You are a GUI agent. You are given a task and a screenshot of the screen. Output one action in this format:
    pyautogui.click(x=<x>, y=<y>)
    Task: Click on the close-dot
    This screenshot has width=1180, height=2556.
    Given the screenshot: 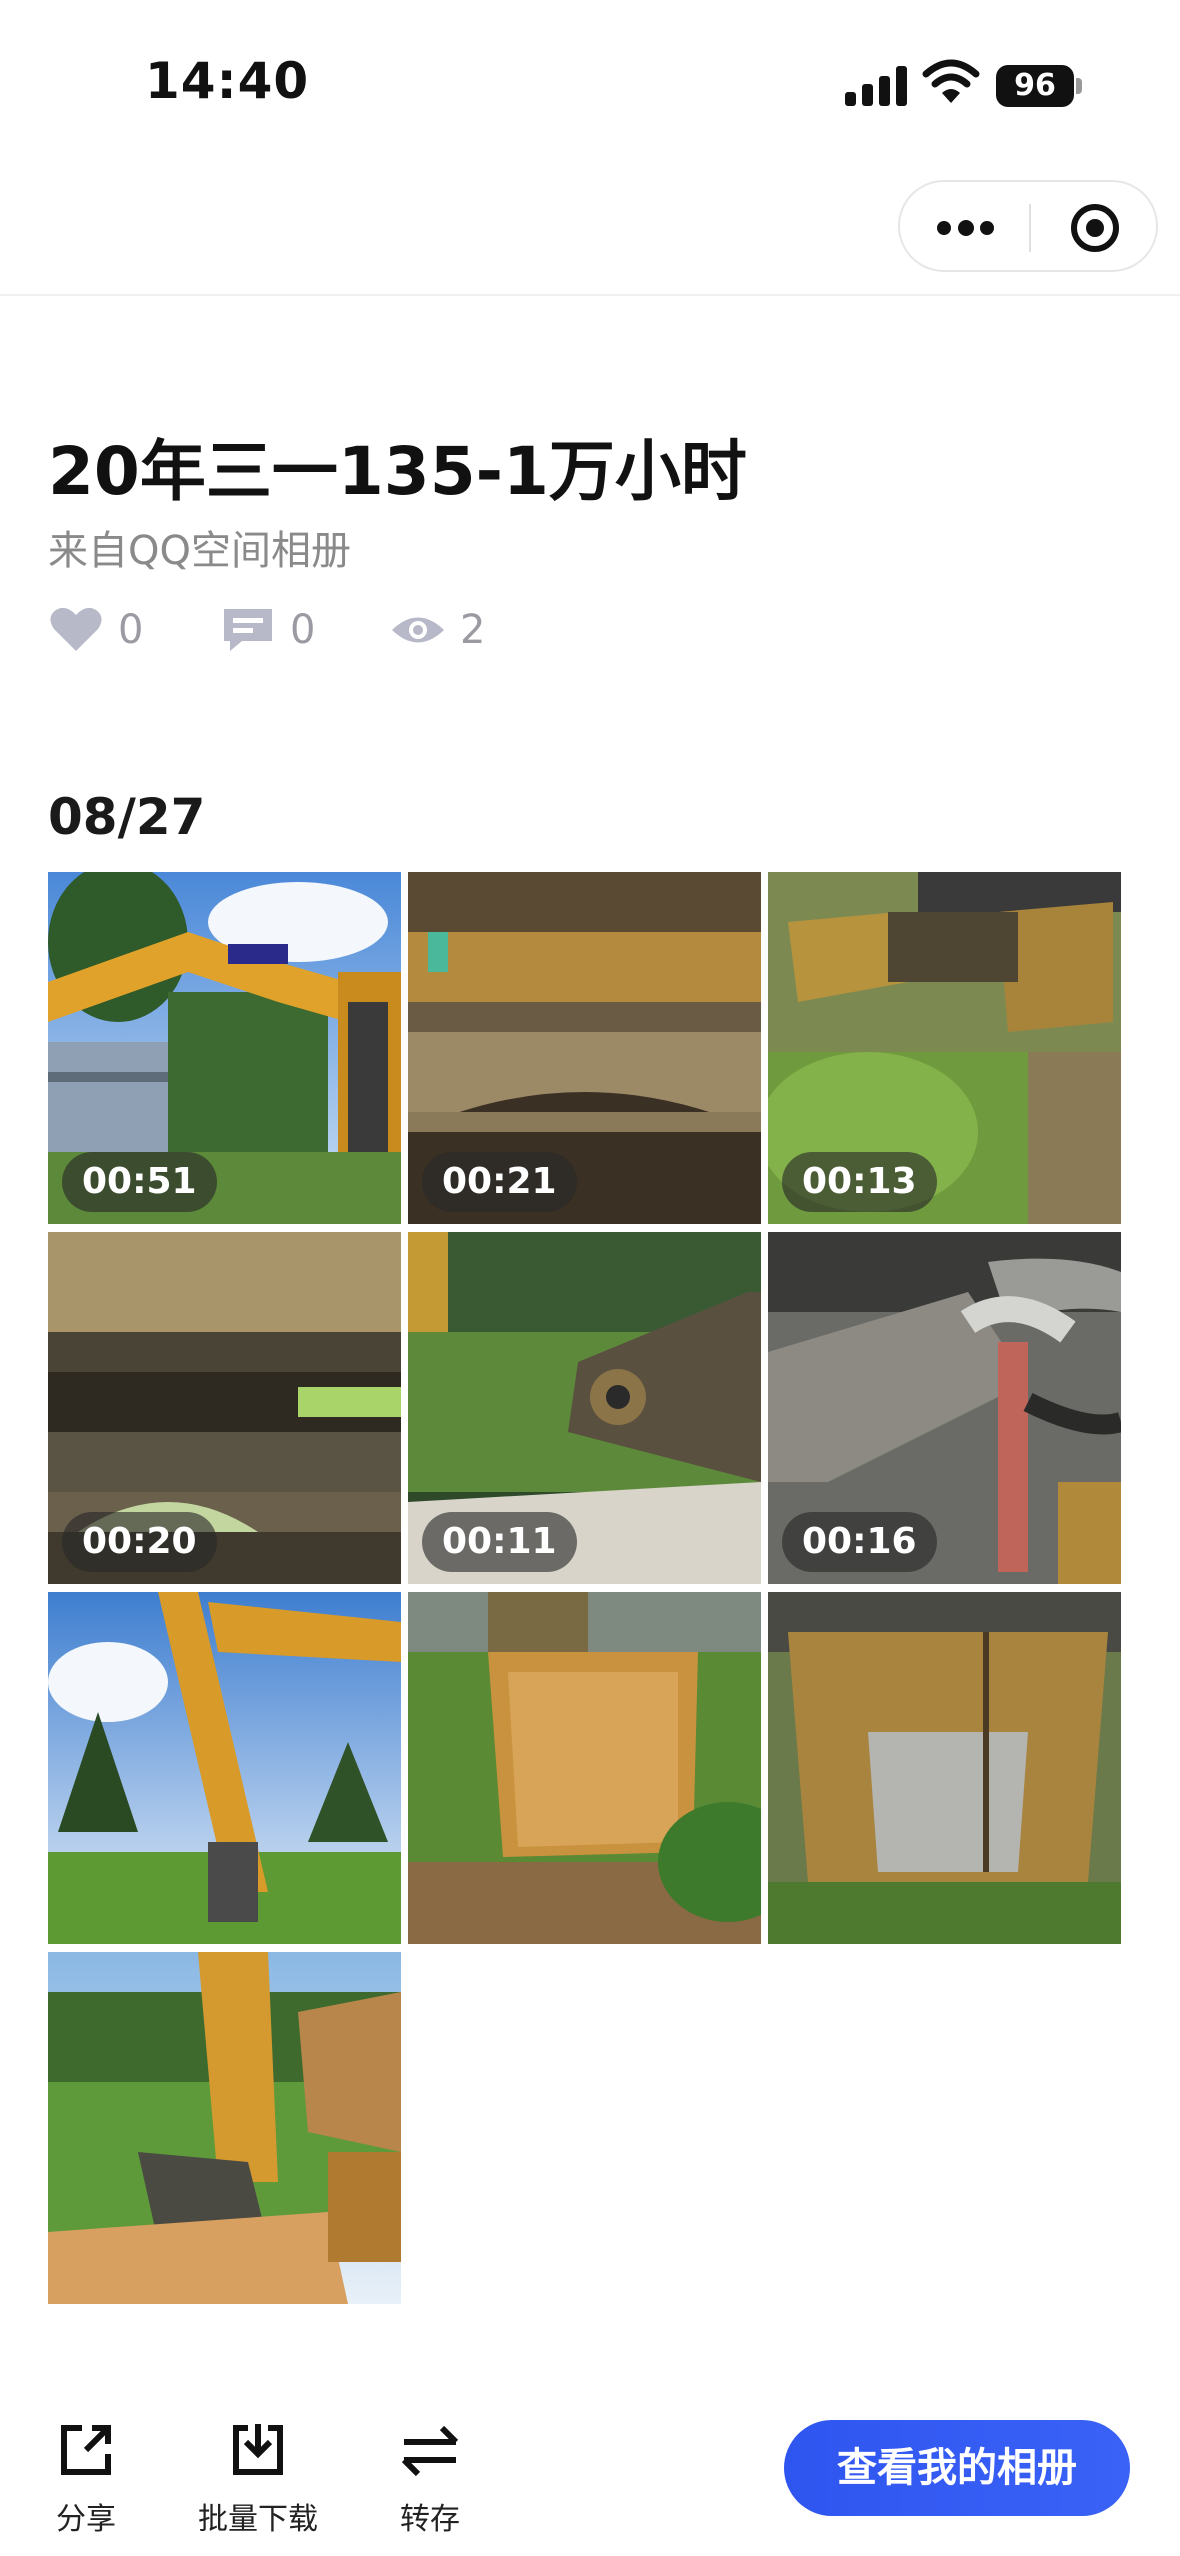 What is the action you would take?
    pyautogui.click(x=1095, y=228)
    